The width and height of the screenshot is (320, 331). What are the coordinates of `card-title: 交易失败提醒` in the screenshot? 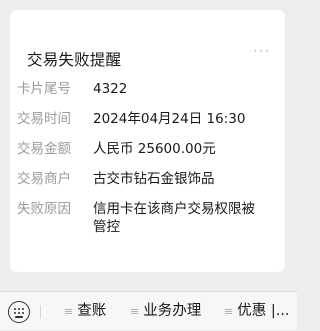 It's located at (74, 60).